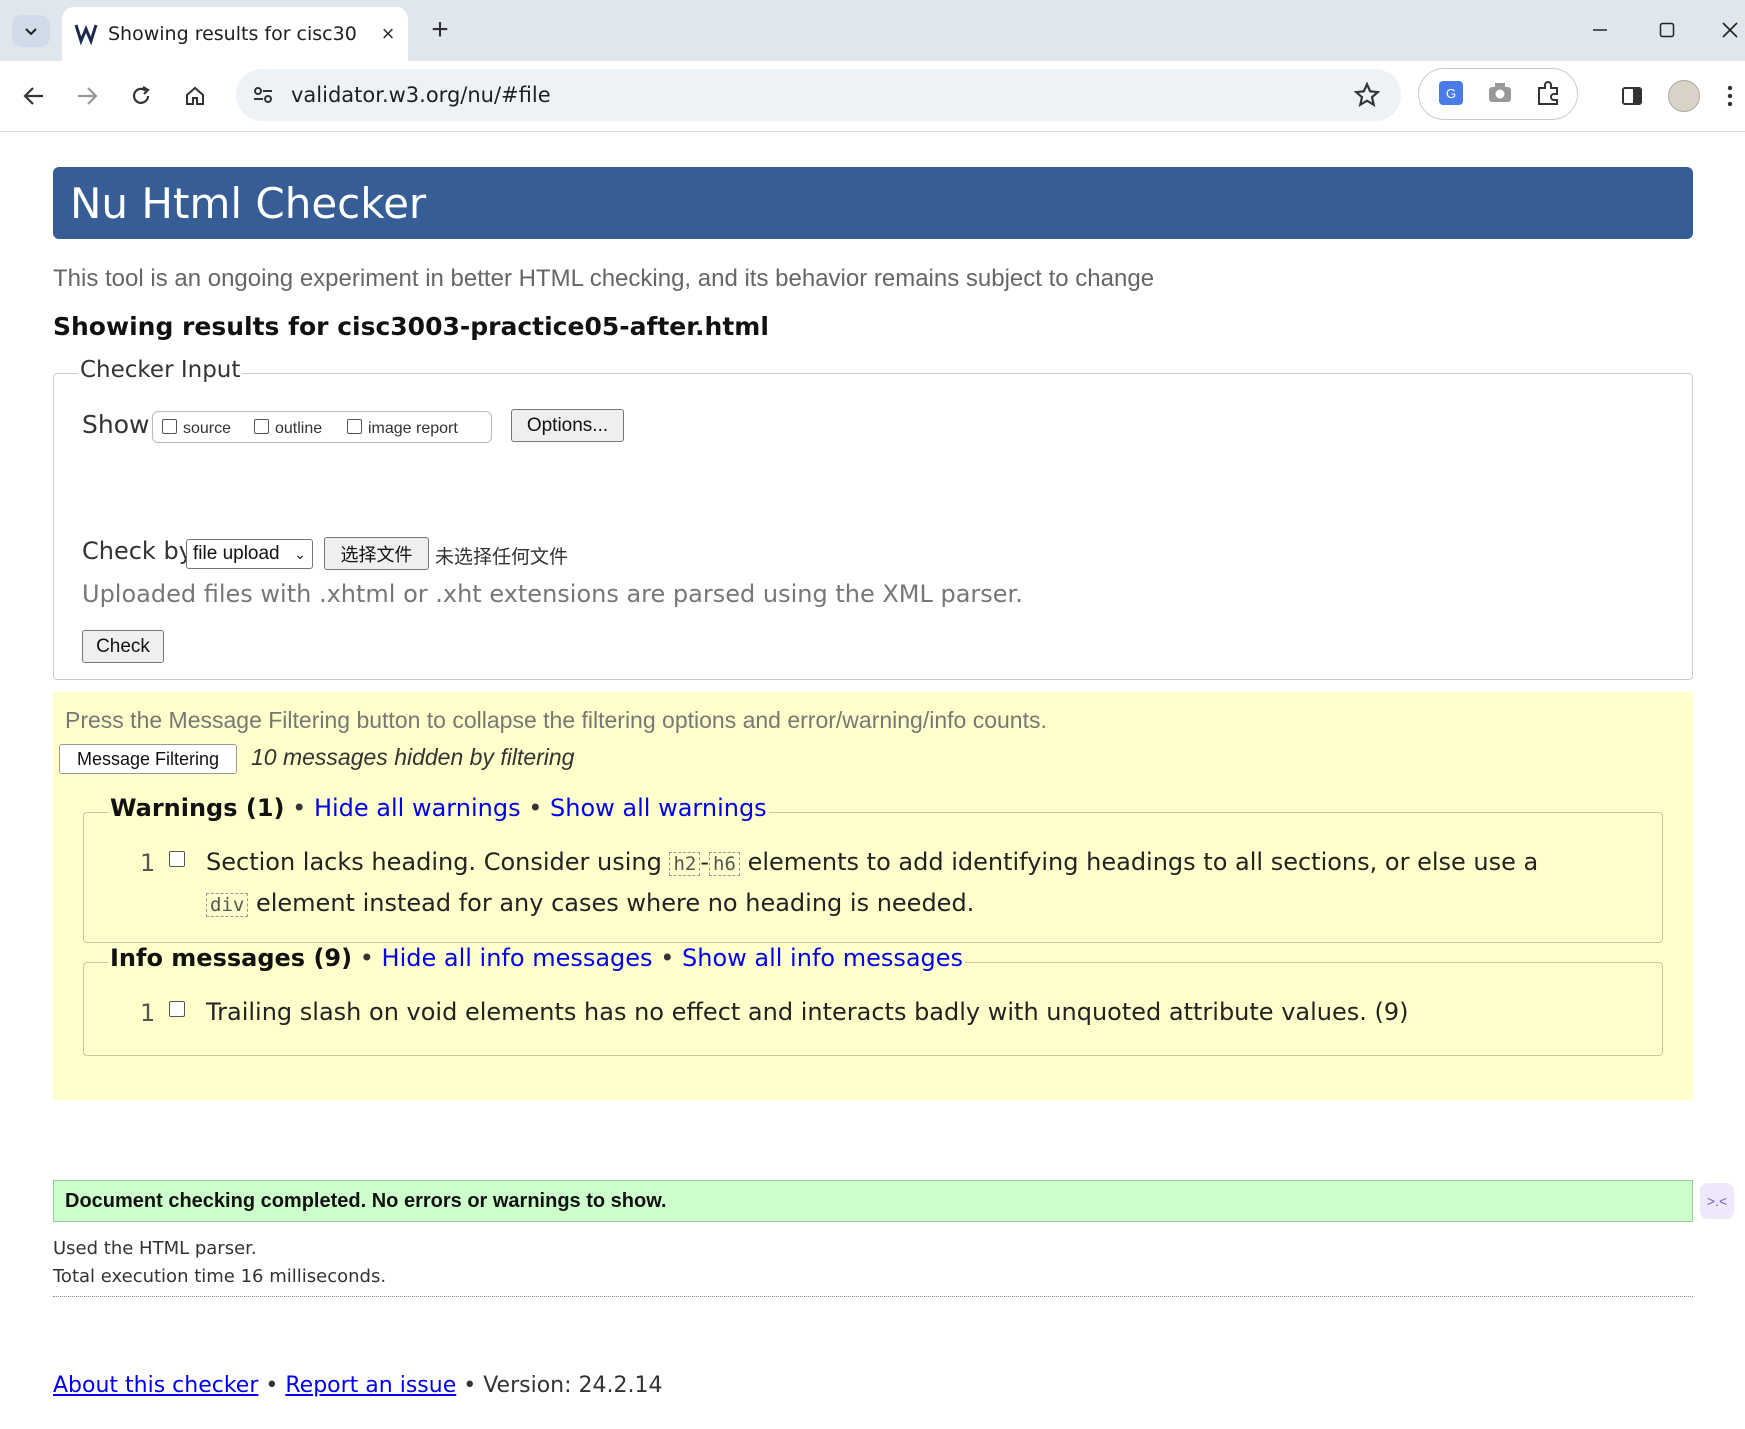 Image resolution: width=1745 pixels, height=1429 pixels. What do you see at coordinates (873, 1296) in the screenshot?
I see `divider` at bounding box center [873, 1296].